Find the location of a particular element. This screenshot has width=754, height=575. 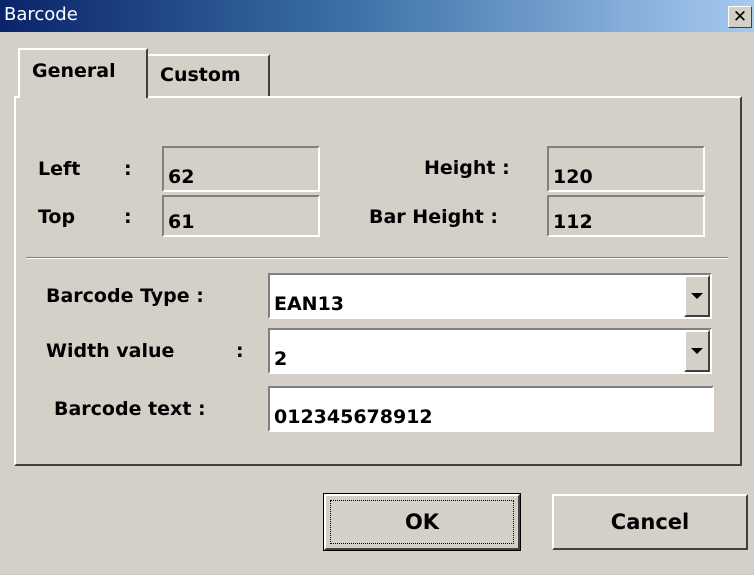

width-value-dropdown-button is located at coordinates (697, 351).